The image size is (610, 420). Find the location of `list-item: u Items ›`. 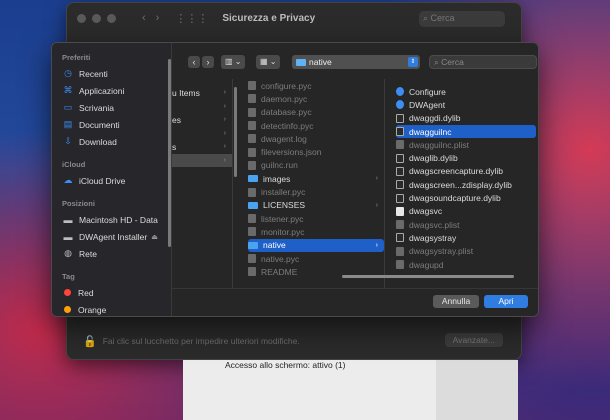

list-item: u Items › is located at coordinates (202, 93).